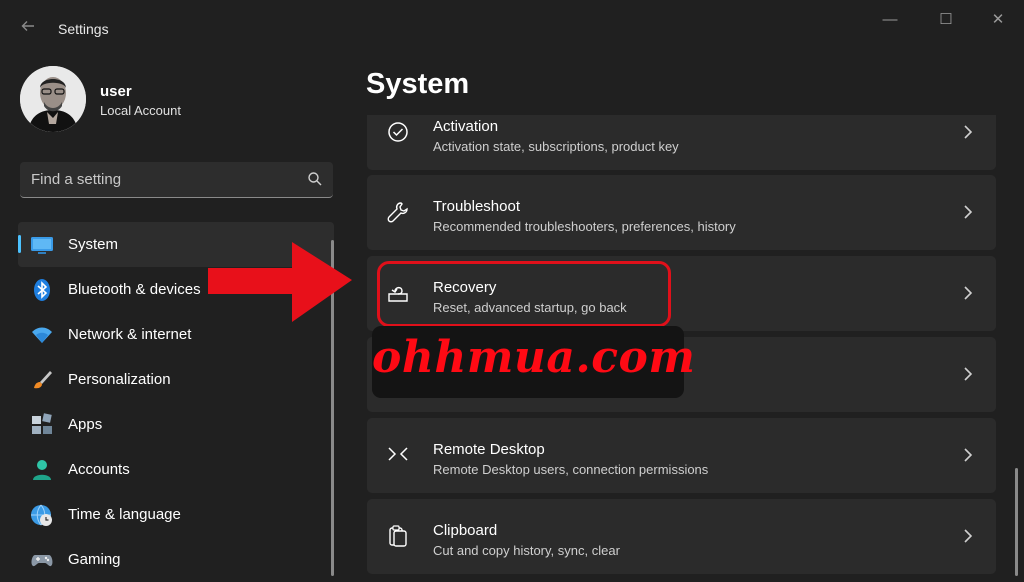 This screenshot has width=1024, height=582. Describe the element at coordinates (42, 470) in the screenshot. I see `accounts-icon` at that location.